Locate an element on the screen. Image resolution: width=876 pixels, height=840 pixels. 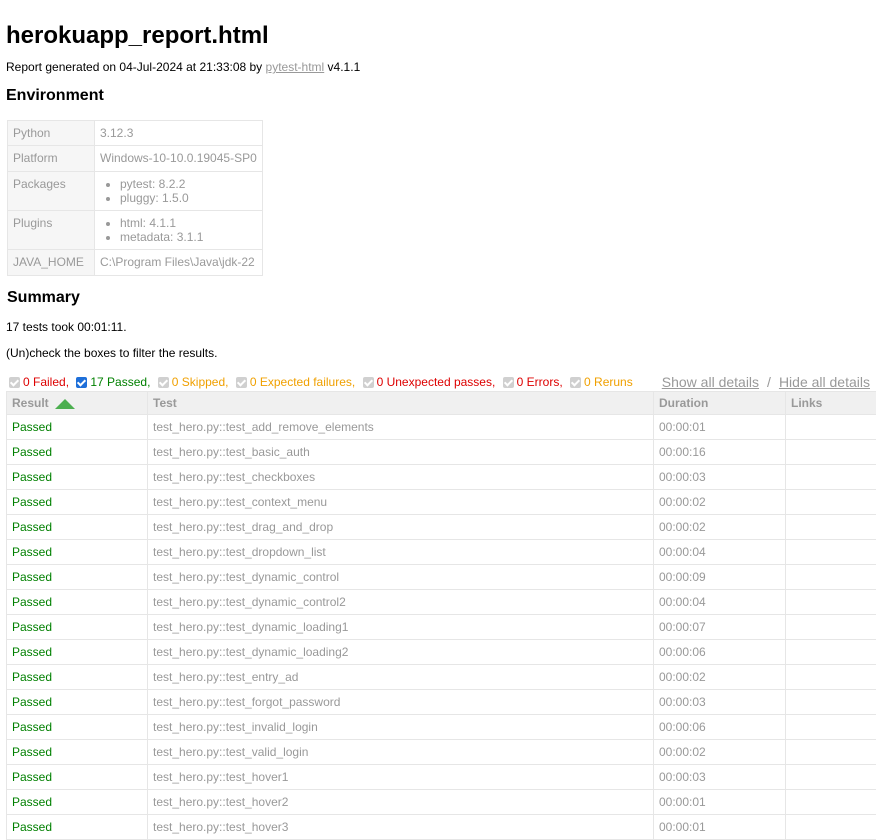
filter-label: 17 Passed, is located at coordinates (120, 382).